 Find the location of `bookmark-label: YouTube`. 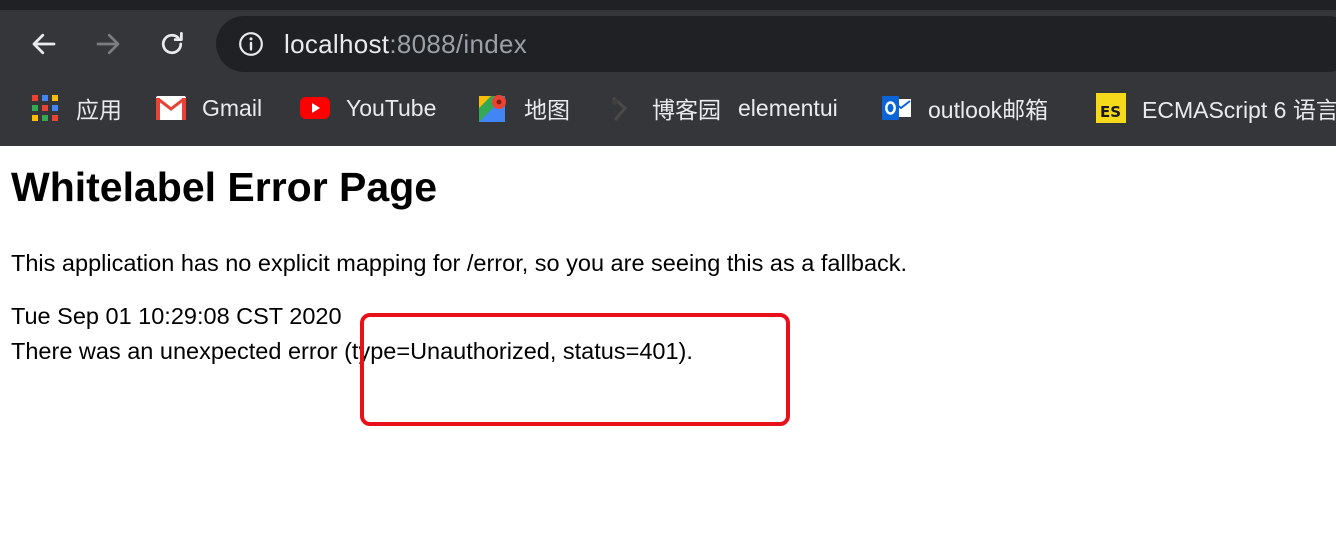

bookmark-label: YouTube is located at coordinates (391, 107).